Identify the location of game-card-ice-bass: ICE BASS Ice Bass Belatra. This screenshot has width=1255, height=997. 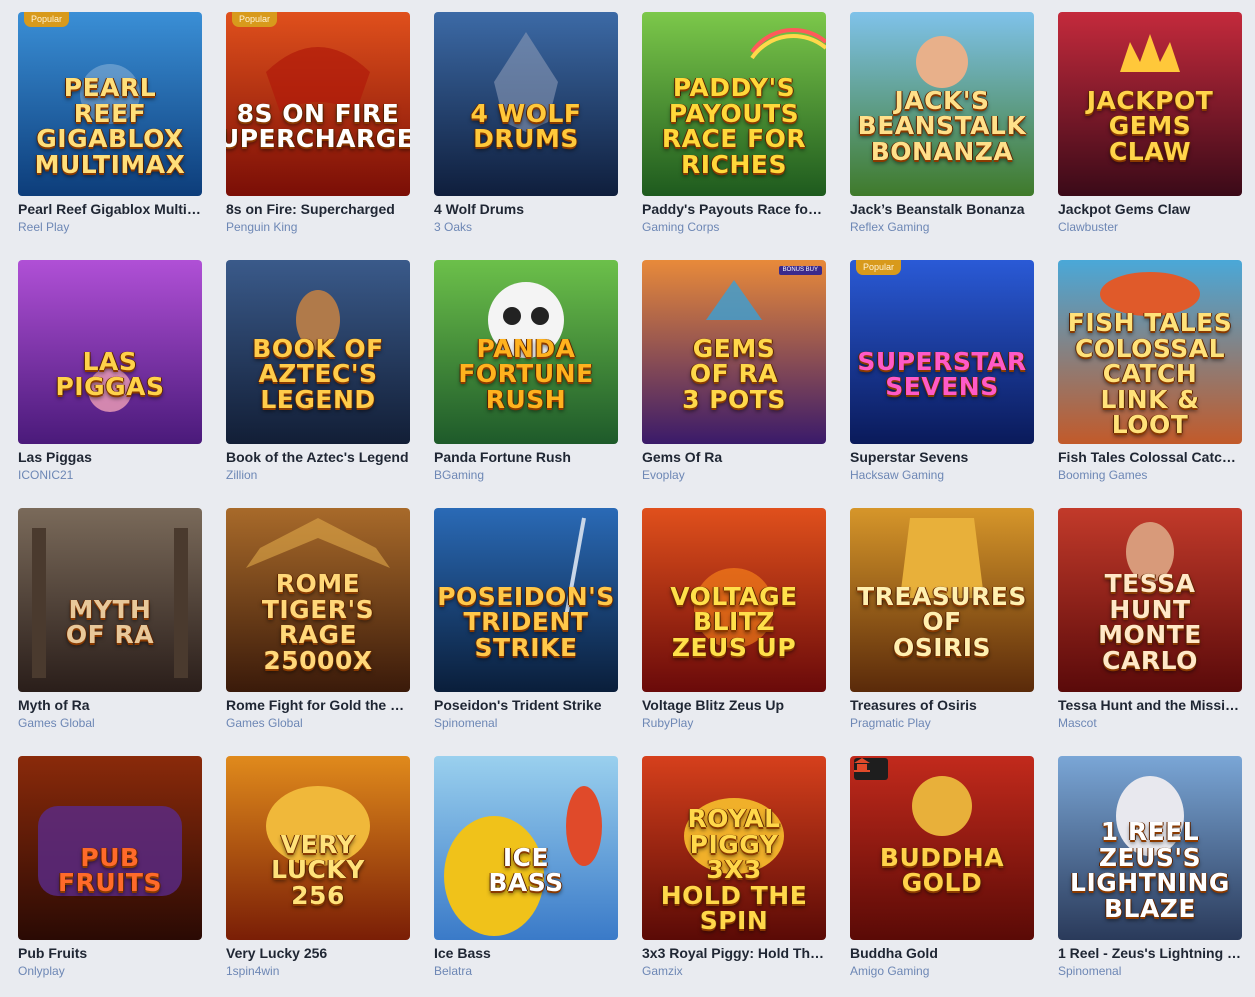
(526, 872).